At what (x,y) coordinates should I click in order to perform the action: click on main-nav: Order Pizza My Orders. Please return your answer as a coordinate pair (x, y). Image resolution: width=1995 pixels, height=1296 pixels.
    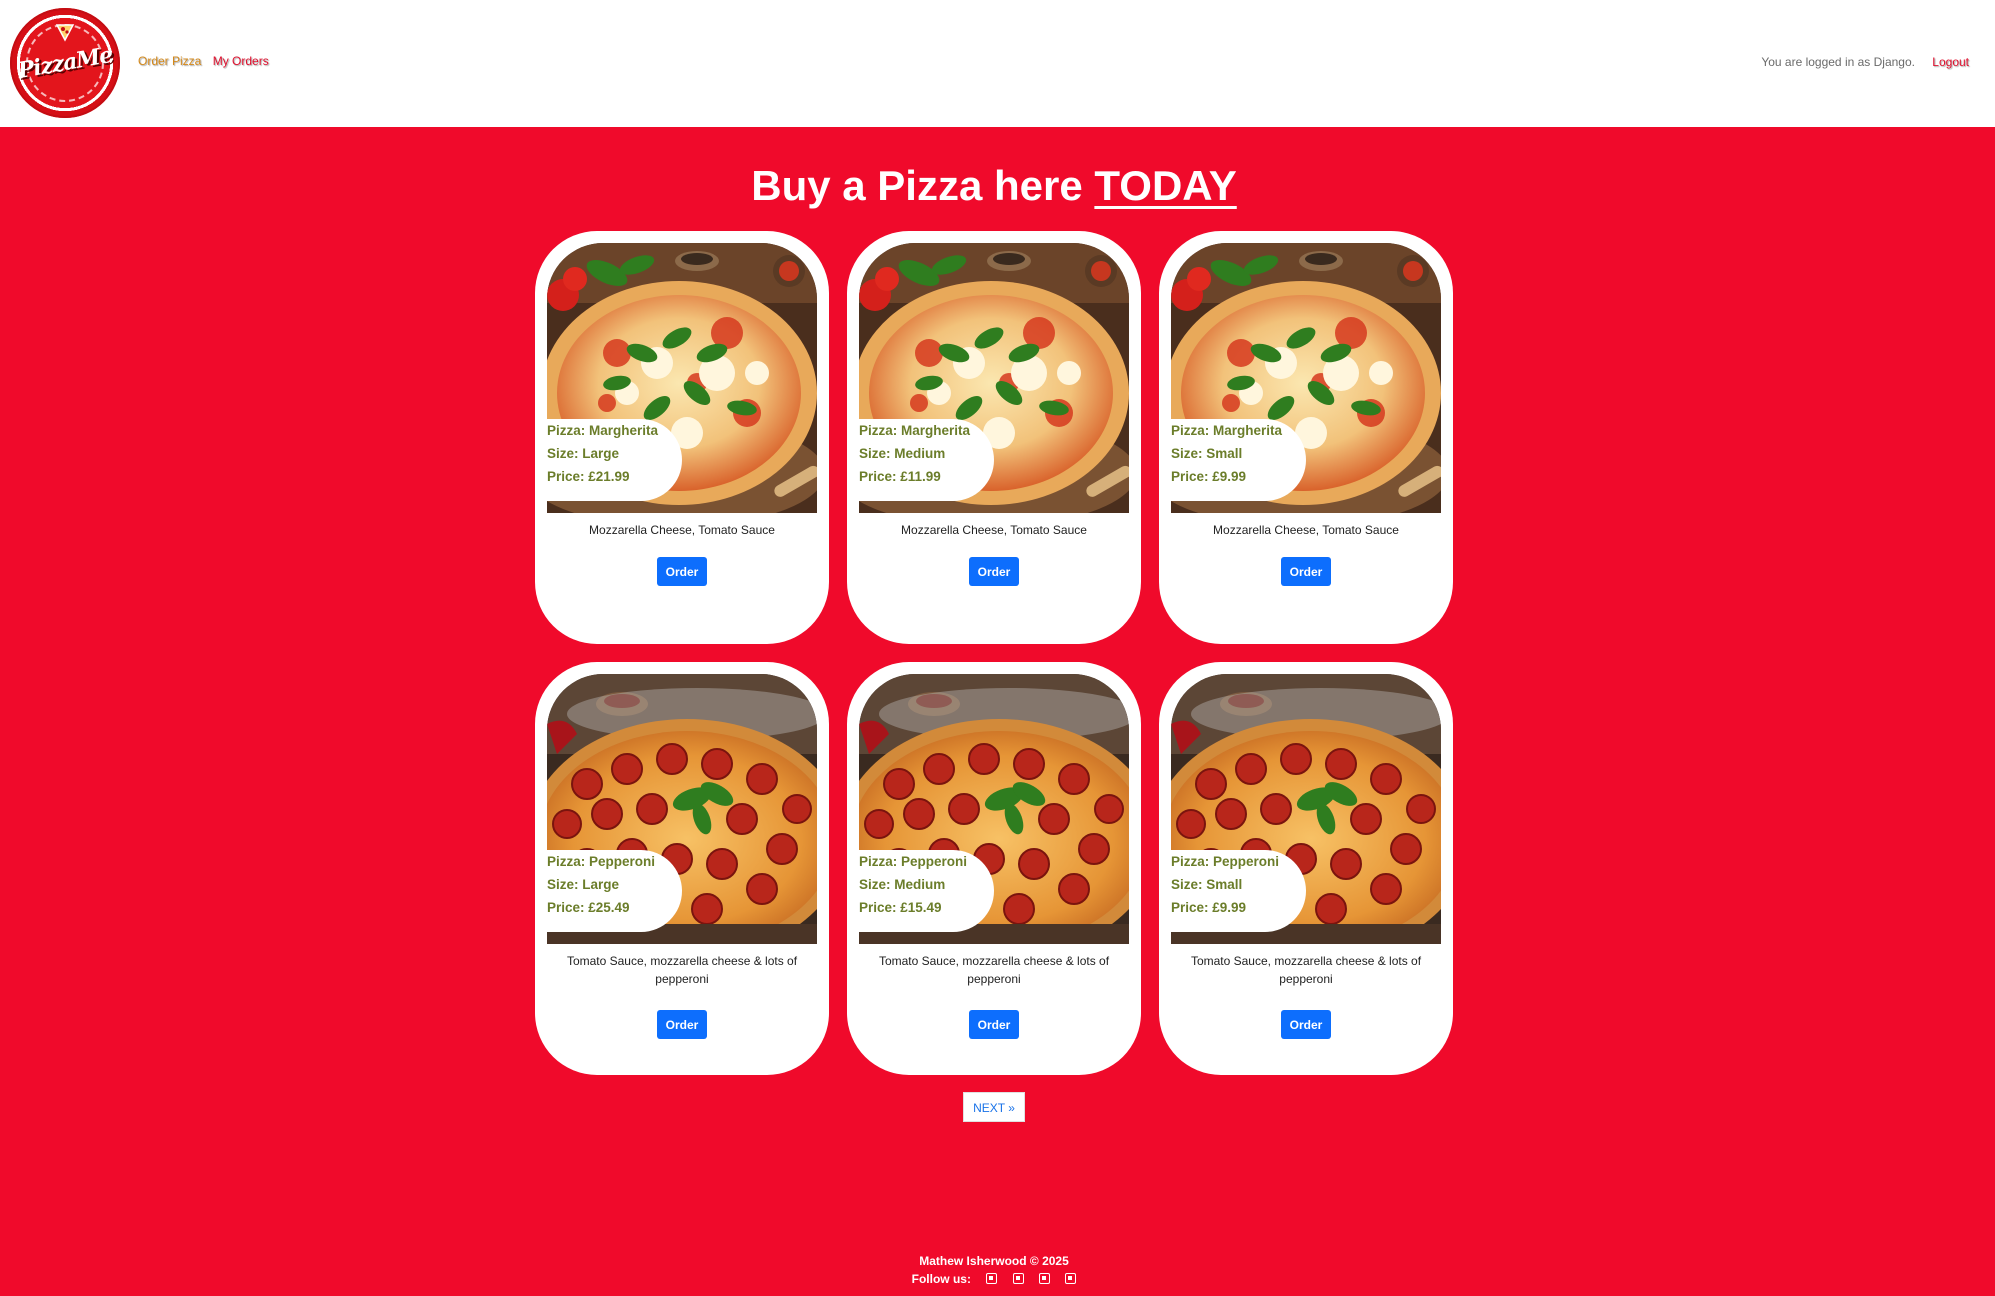
    Looking at the image, I should click on (207, 61).